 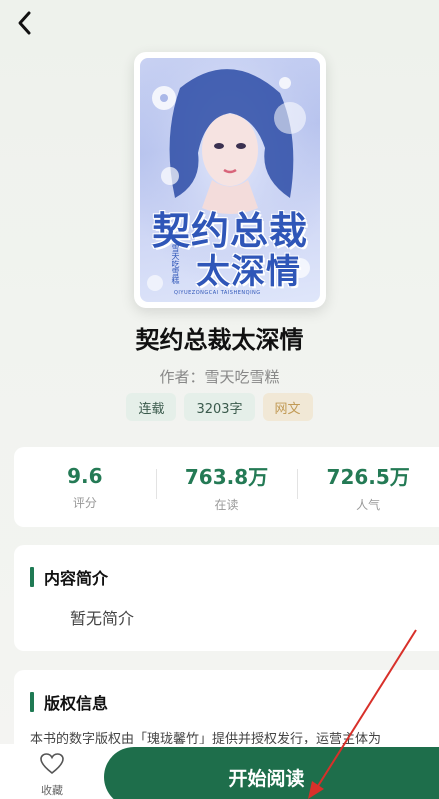 I want to click on copyright-title: 版权信息, so click(x=76, y=703).